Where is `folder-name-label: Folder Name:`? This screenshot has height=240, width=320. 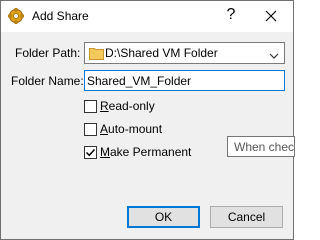 folder-name-label: Folder Name: is located at coordinates (47, 81).